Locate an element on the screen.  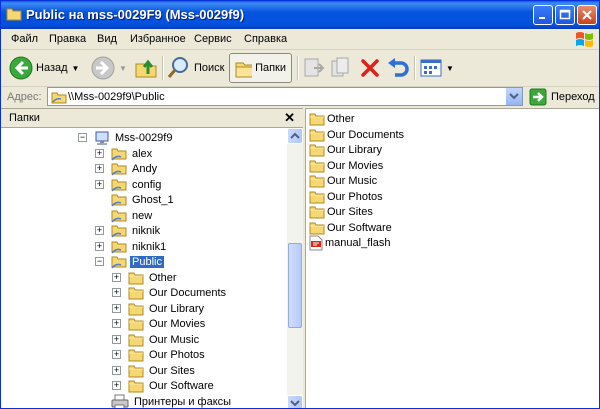
tree-item: + Our Movies is located at coordinates (159, 324).